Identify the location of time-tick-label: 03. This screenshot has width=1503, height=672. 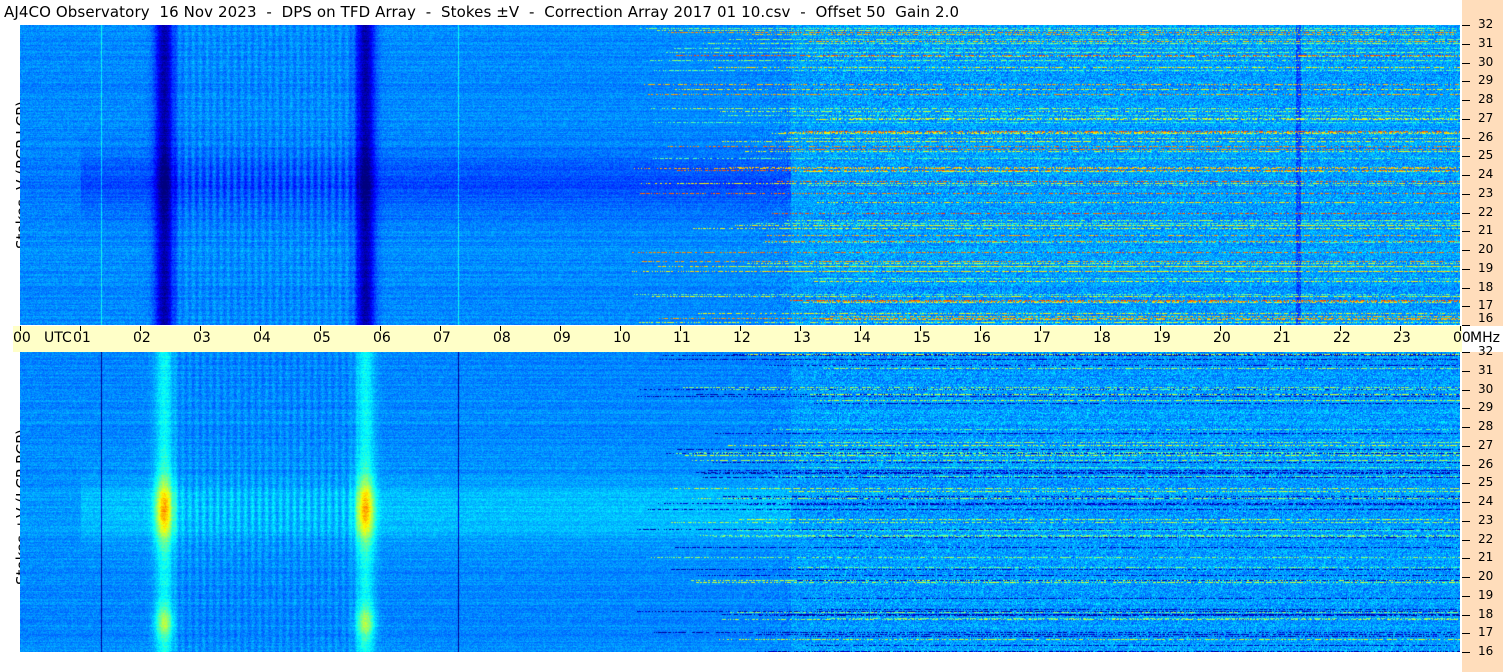
(202, 338).